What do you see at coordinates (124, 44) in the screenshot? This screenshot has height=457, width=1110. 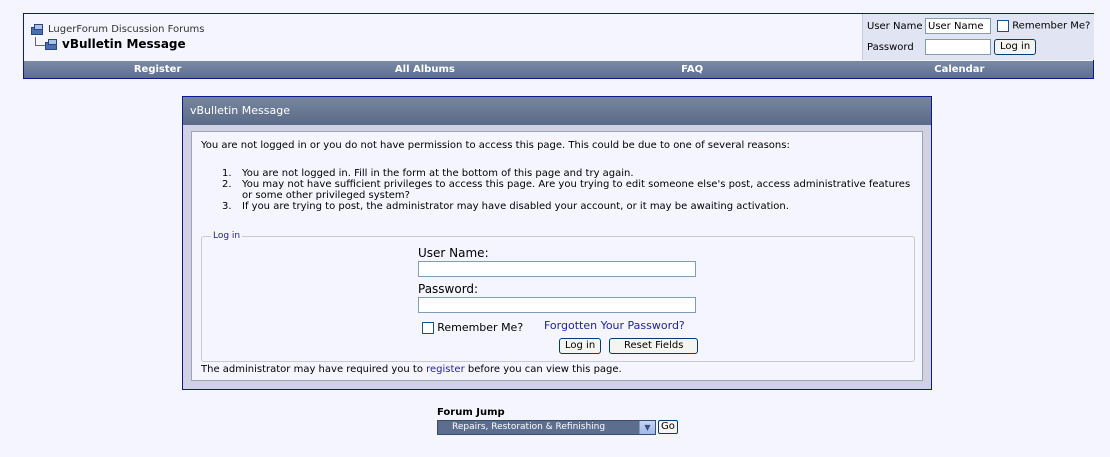 I see `breadcrumb-current-page: vBulletin Message` at bounding box center [124, 44].